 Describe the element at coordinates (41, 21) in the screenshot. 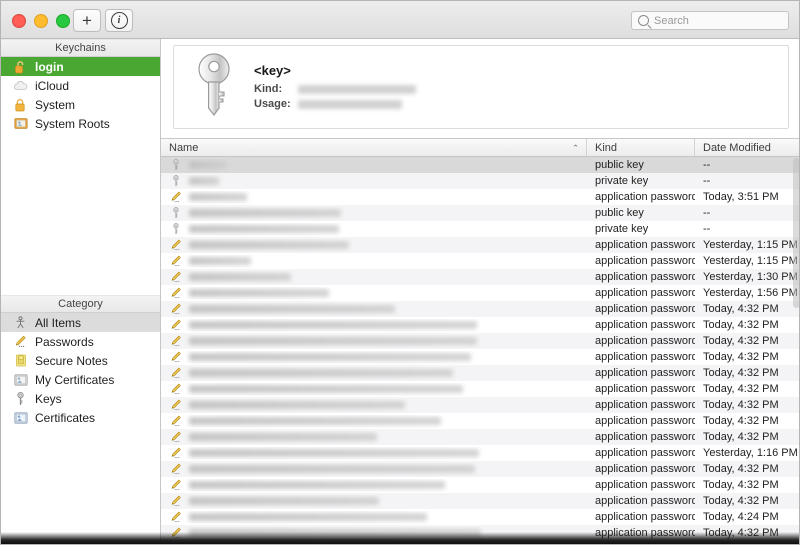

I see `minimize-button` at that location.